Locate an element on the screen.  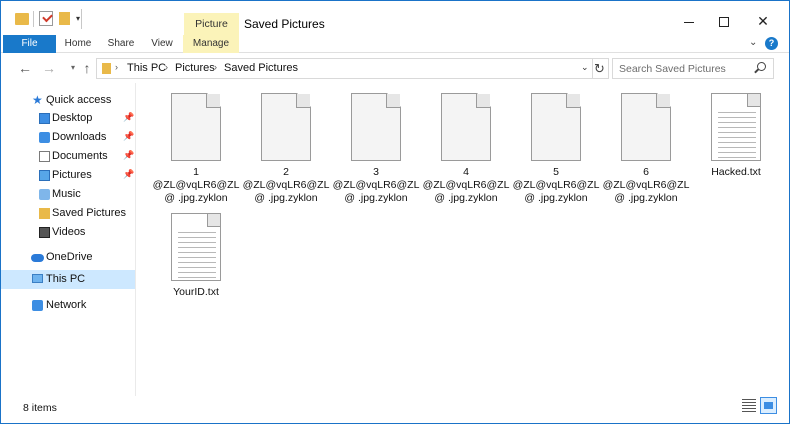
sidebar-item-downloads: Downloads 📌 is located at coordinates (68, 137).